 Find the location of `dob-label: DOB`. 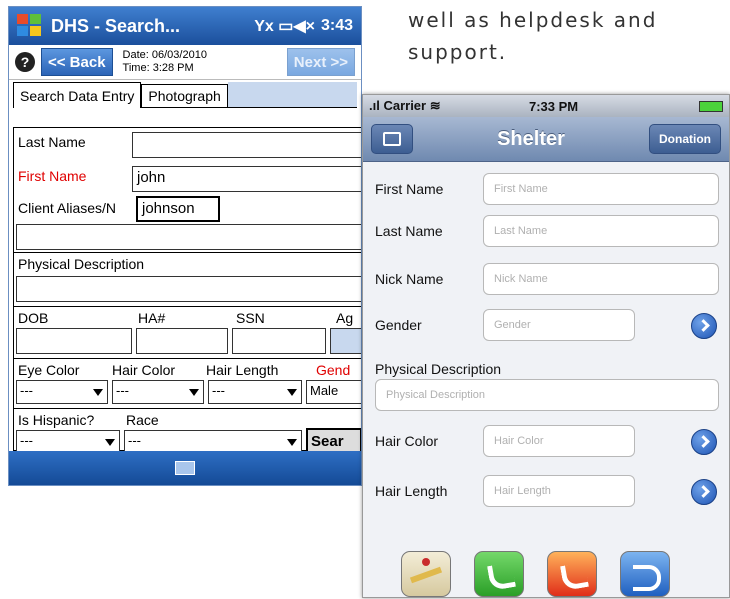

dob-label: DOB is located at coordinates (33, 318).